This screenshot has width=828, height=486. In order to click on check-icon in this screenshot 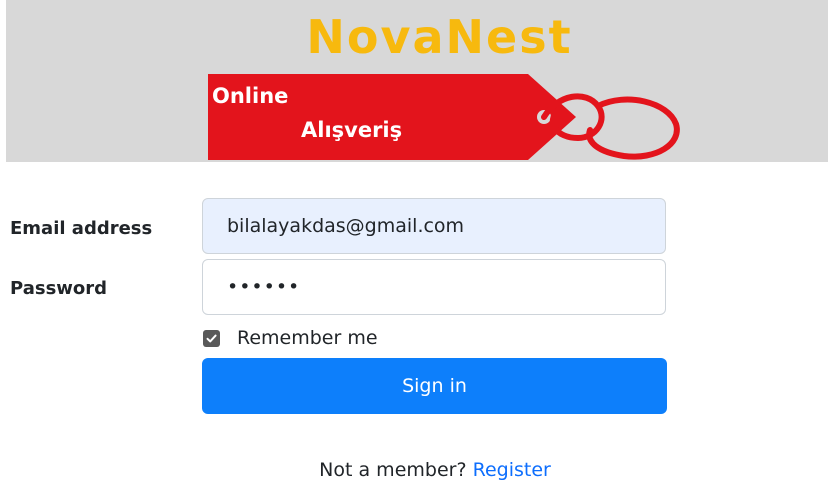, I will do `click(211, 338)`.